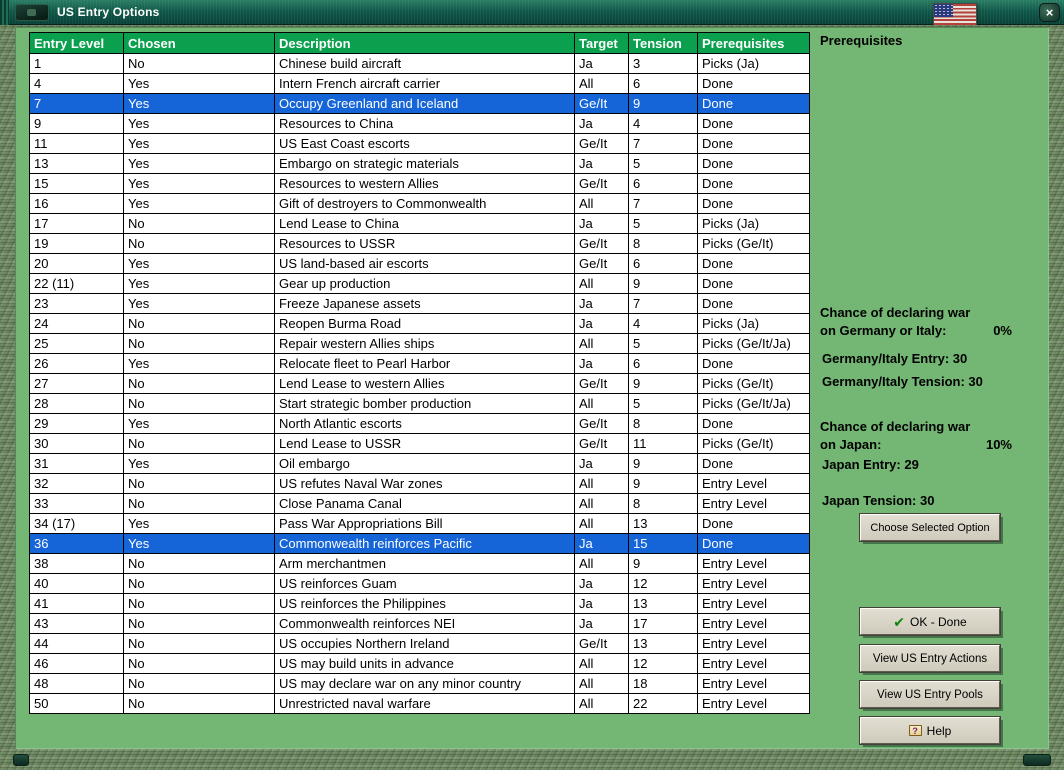 The image size is (1064, 770). Describe the element at coordinates (424, 683) in the screenshot. I see `table-cell: US may declare war on any minor country` at that location.